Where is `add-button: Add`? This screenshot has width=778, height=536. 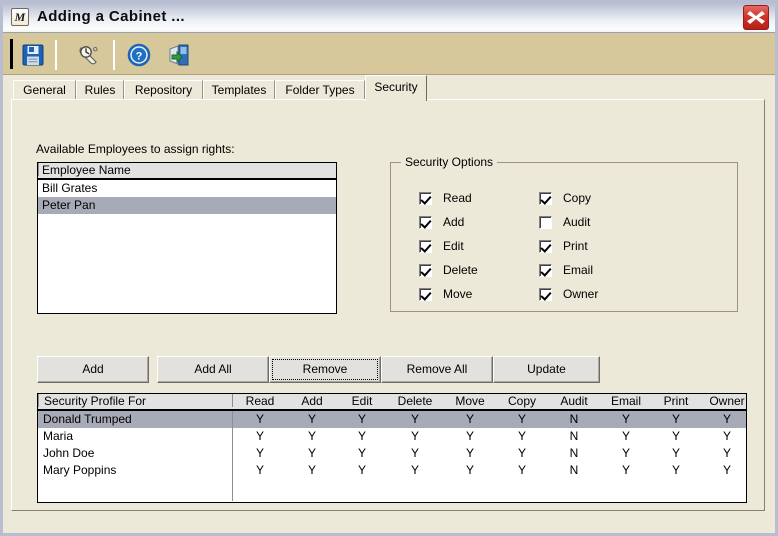
add-button: Add is located at coordinates (93, 369).